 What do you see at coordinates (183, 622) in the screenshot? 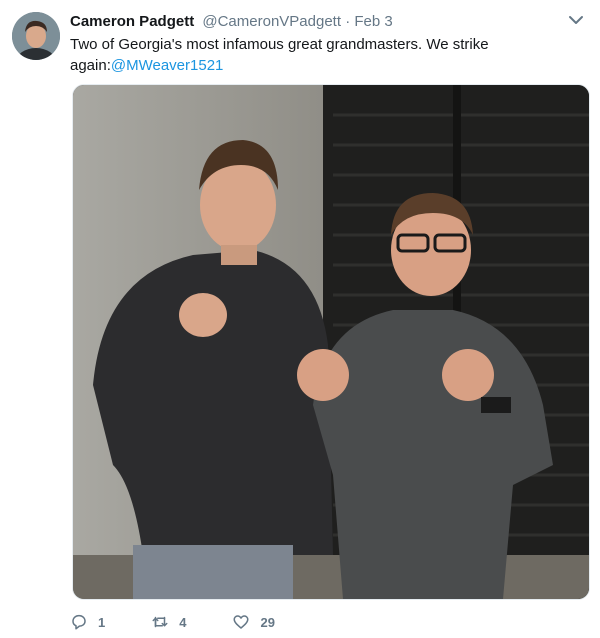
I see `retweet-count: 4` at bounding box center [183, 622].